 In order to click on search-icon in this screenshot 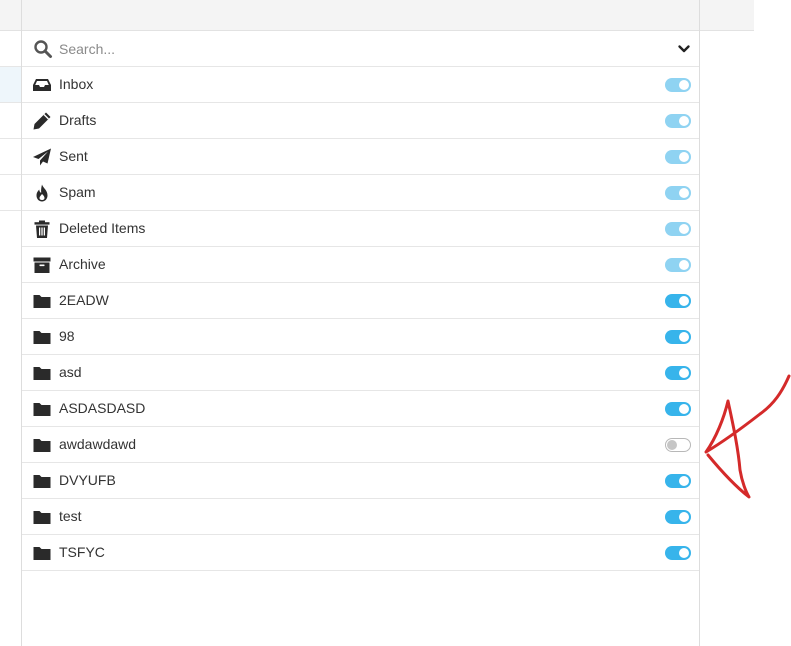, I will do `click(43, 49)`.